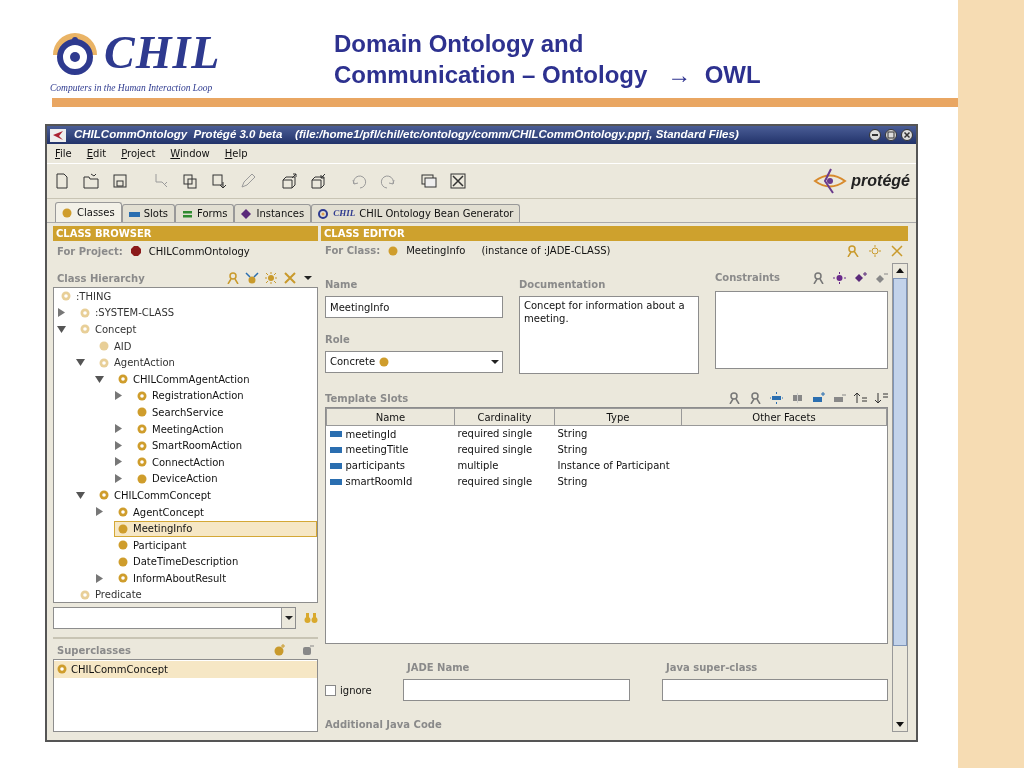 The width and height of the screenshot is (1024, 768). I want to click on column-header: Type, so click(618, 417).